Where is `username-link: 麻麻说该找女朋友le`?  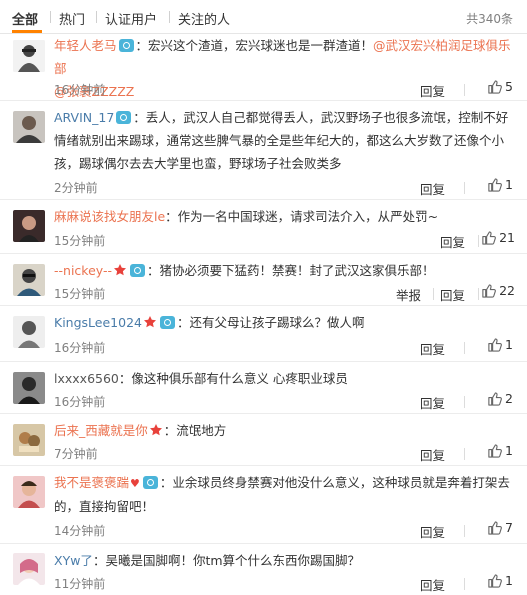 username-link: 麻麻说该找女朋友le is located at coordinates (109, 216).